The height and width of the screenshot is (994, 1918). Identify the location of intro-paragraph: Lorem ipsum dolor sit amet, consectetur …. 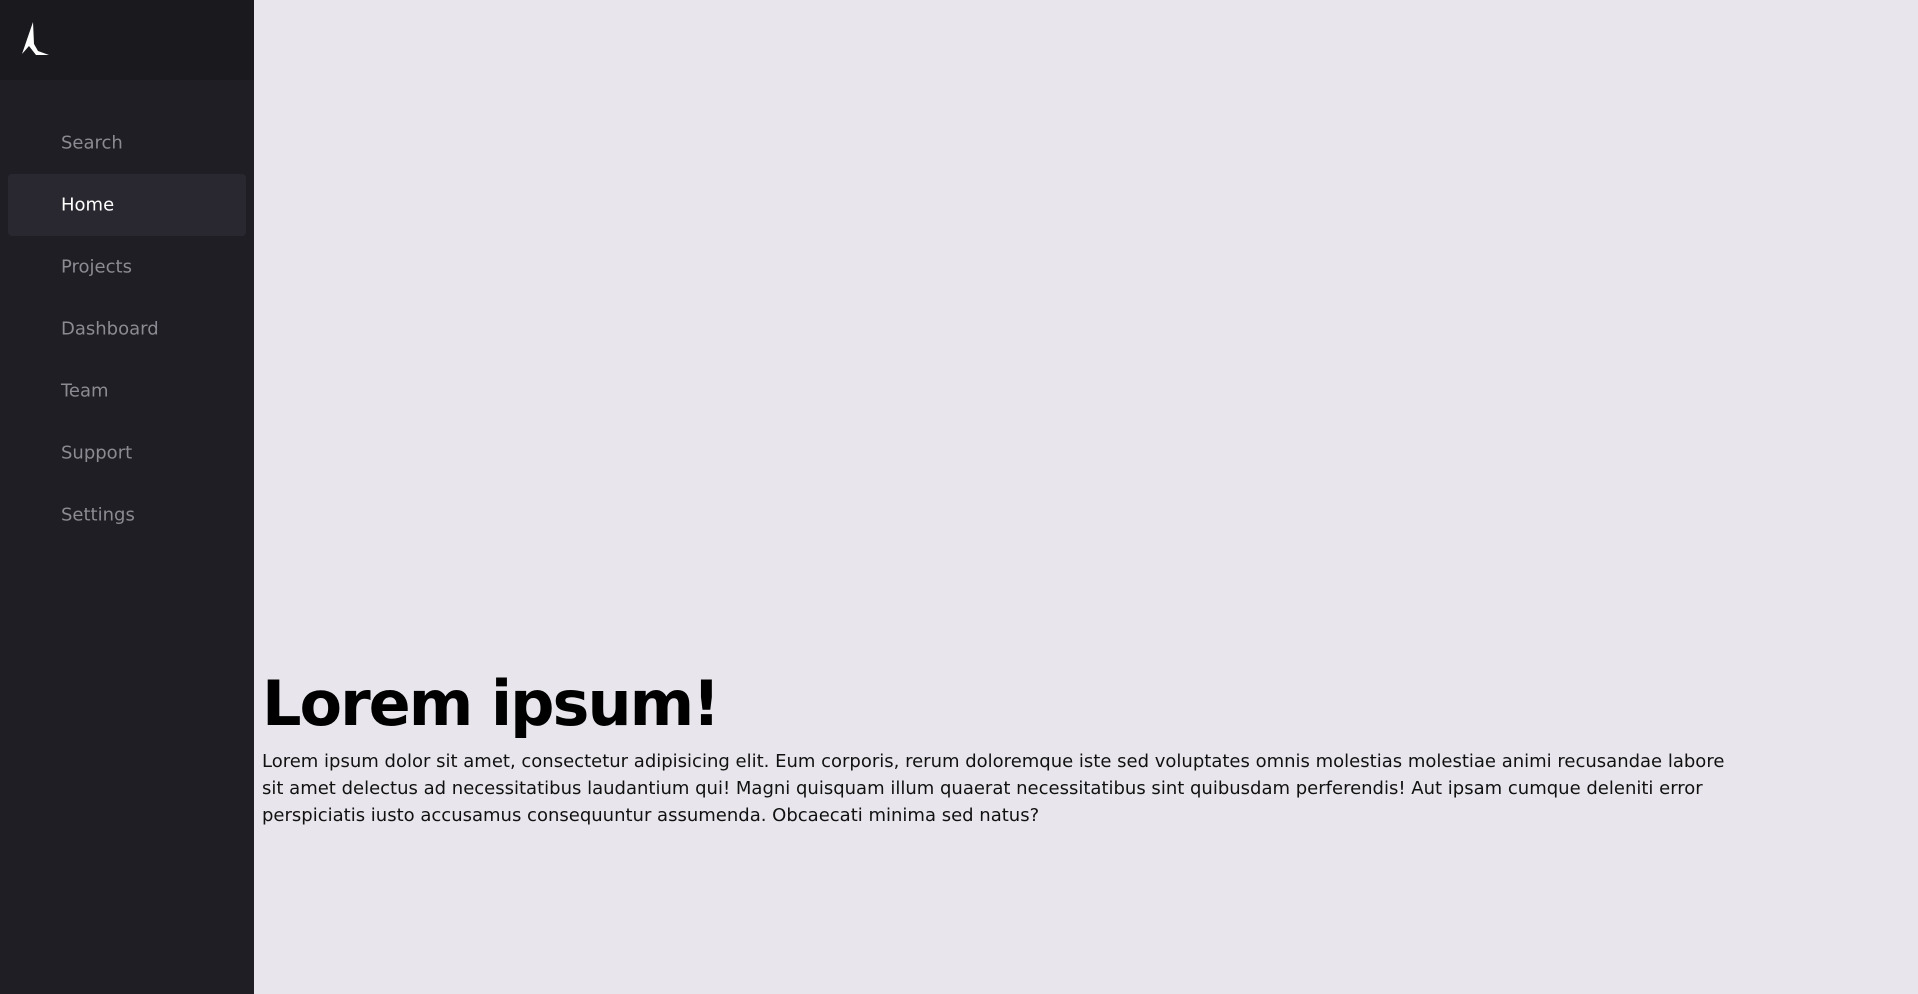
(993, 788).